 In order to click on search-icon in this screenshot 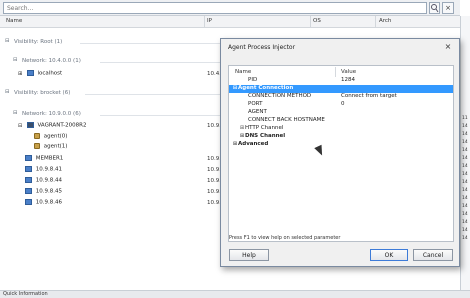, I will do `click(435, 8)`.